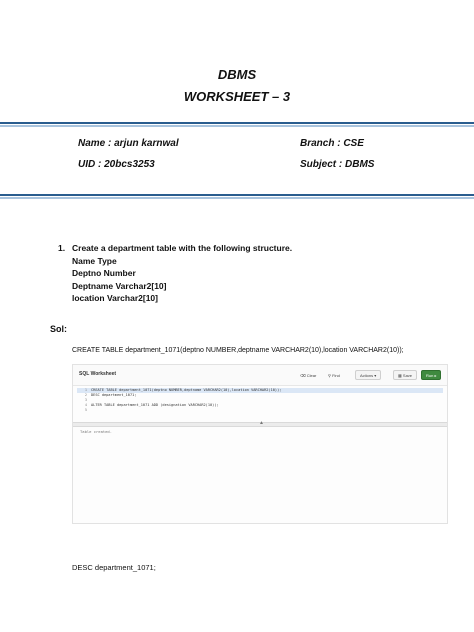 The height and width of the screenshot is (632, 474). I want to click on doc-title: DBMS, so click(237, 74).